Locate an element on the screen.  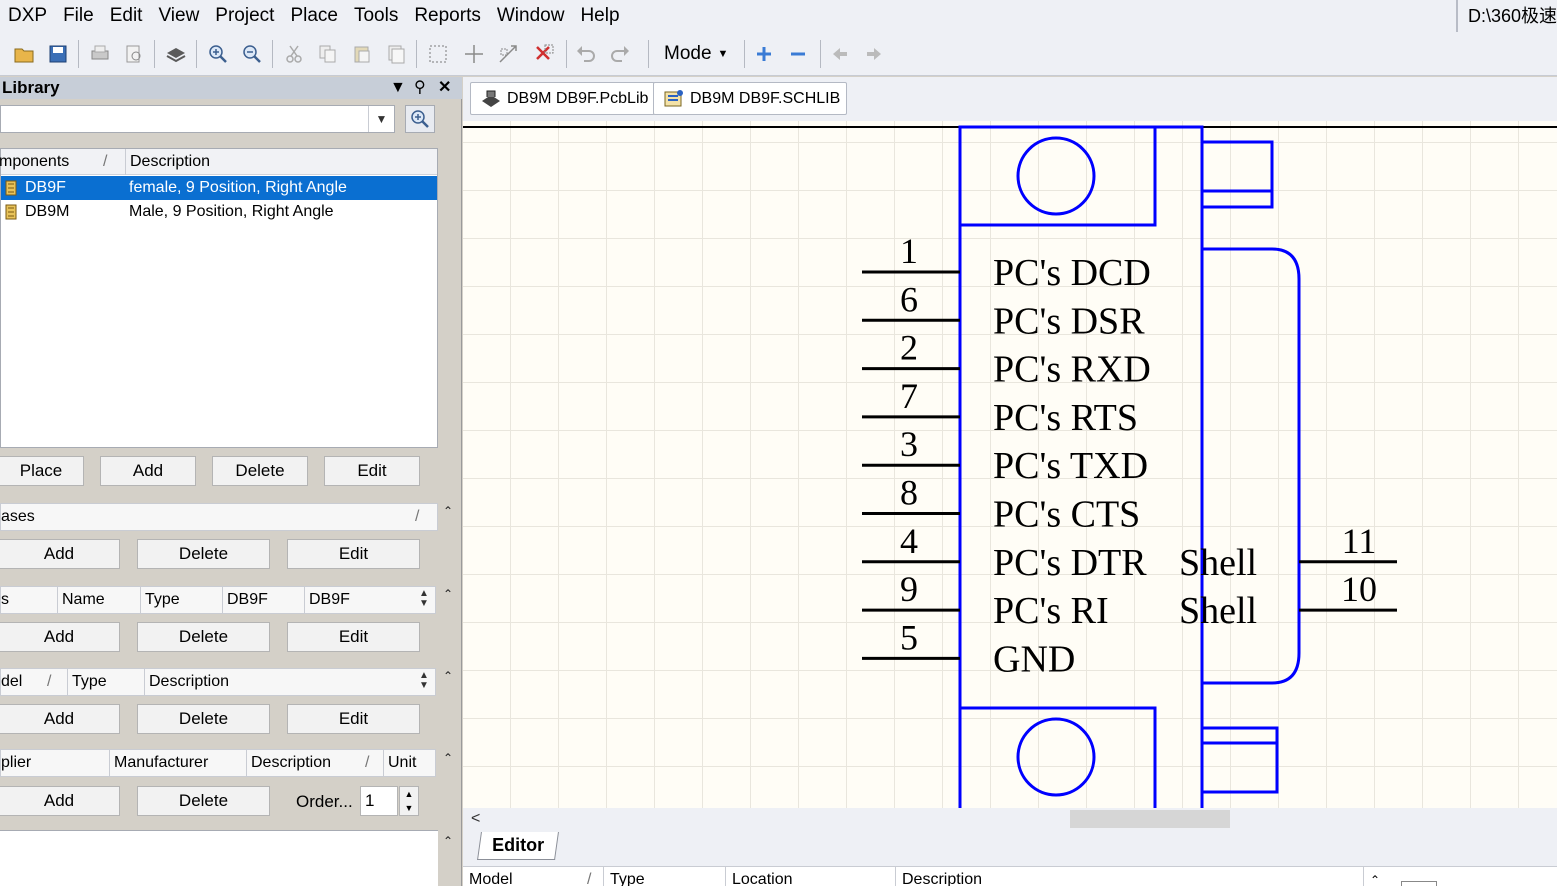
scrollbar-thumb is located at coordinates (1150, 819).